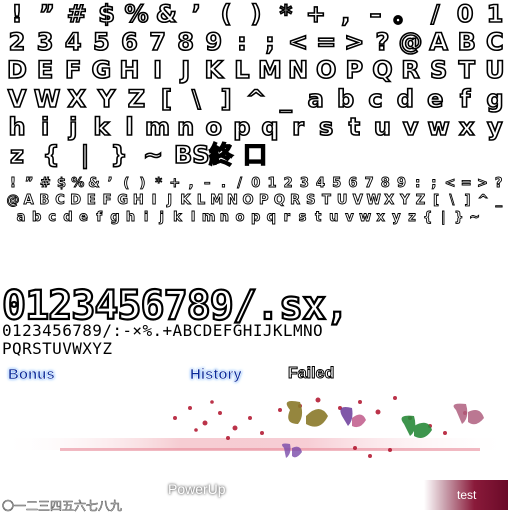  What do you see at coordinates (130, 218) in the screenshot?
I see `small-glyph: h` at bounding box center [130, 218].